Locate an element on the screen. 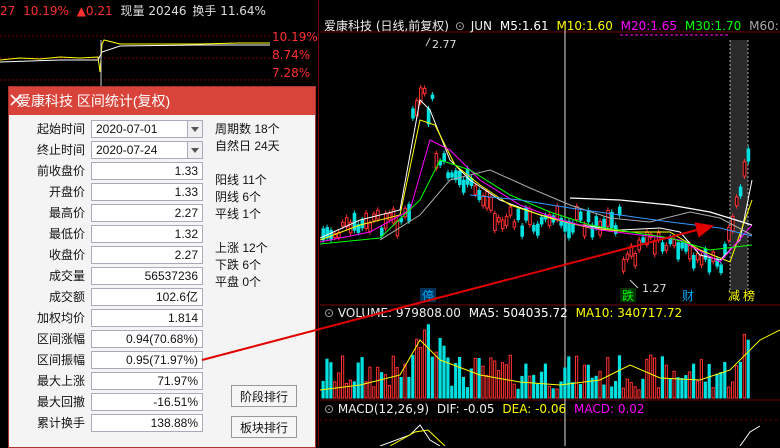  period-dropdown-icon: ⊙ is located at coordinates (460, 26).